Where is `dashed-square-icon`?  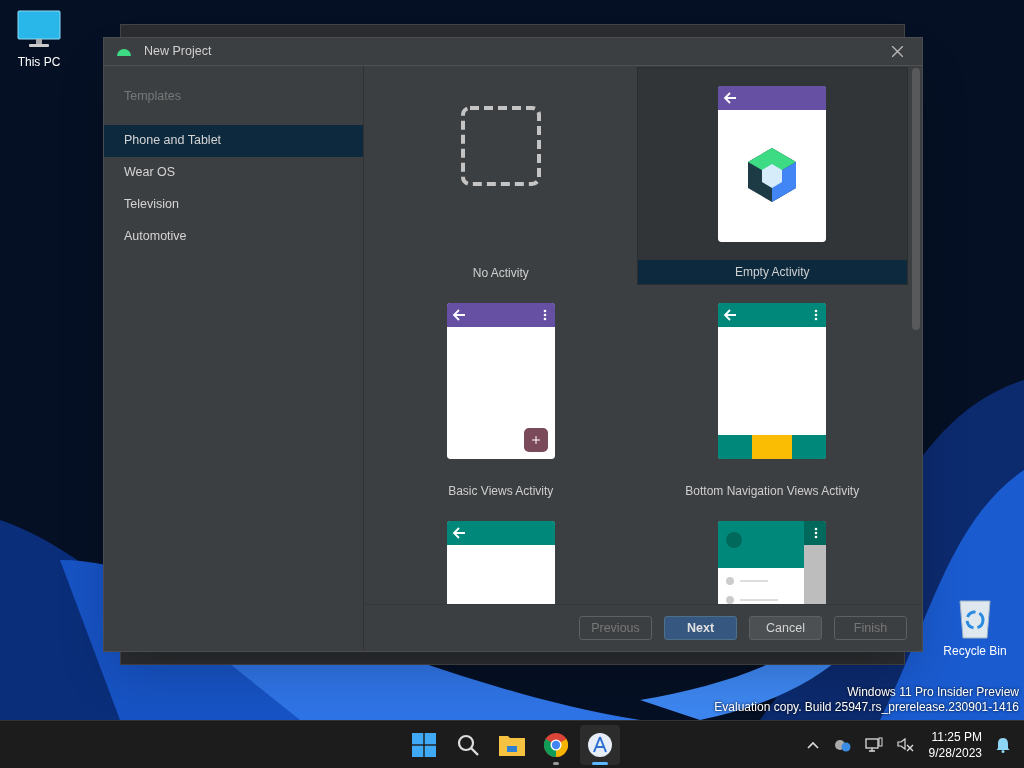 dashed-square-icon is located at coordinates (500, 146).